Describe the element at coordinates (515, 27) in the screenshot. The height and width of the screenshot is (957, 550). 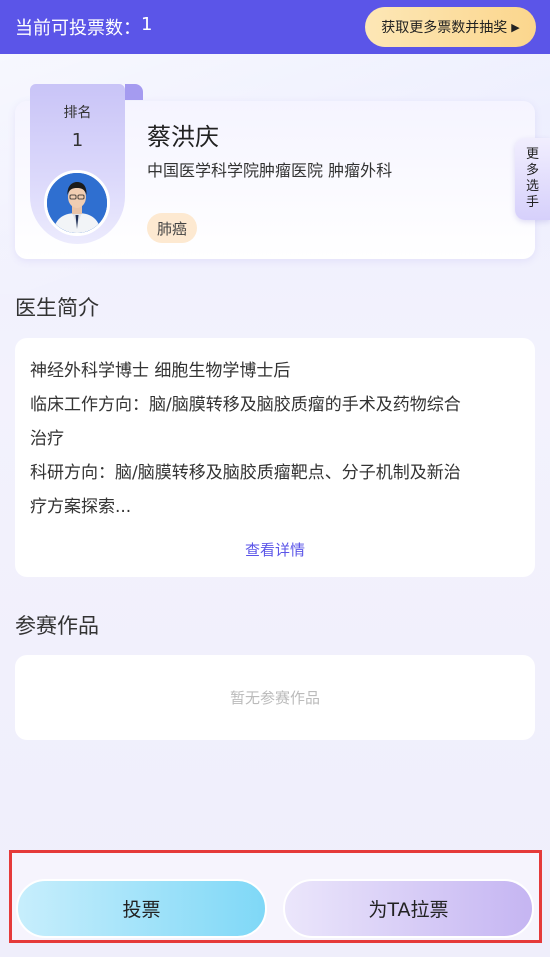
I see `play-arrow-icon: ▶` at that location.